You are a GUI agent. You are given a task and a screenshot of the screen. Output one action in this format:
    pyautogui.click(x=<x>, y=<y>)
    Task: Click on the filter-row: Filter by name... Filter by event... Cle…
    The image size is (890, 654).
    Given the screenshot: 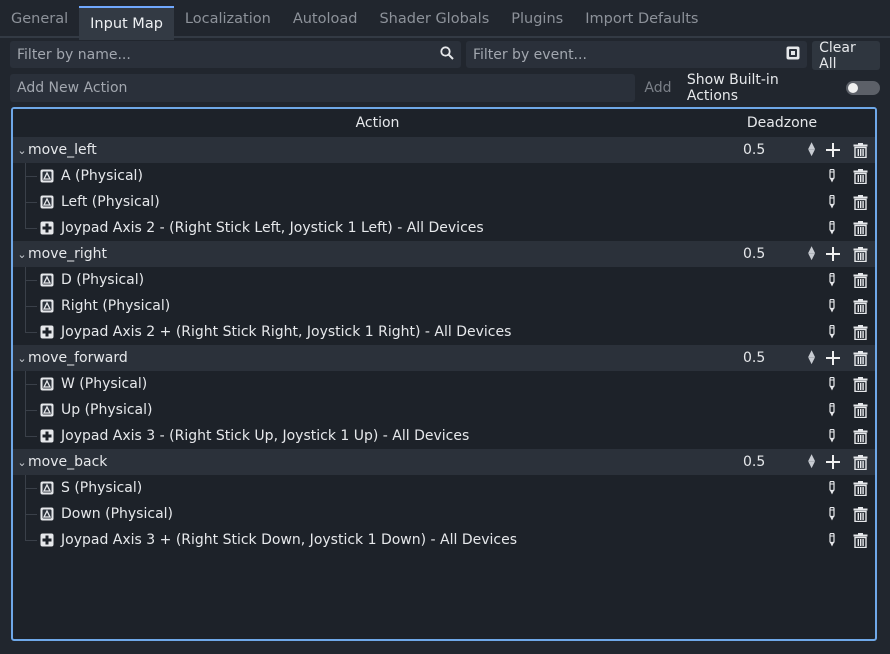 What is the action you would take?
    pyautogui.click(x=445, y=56)
    